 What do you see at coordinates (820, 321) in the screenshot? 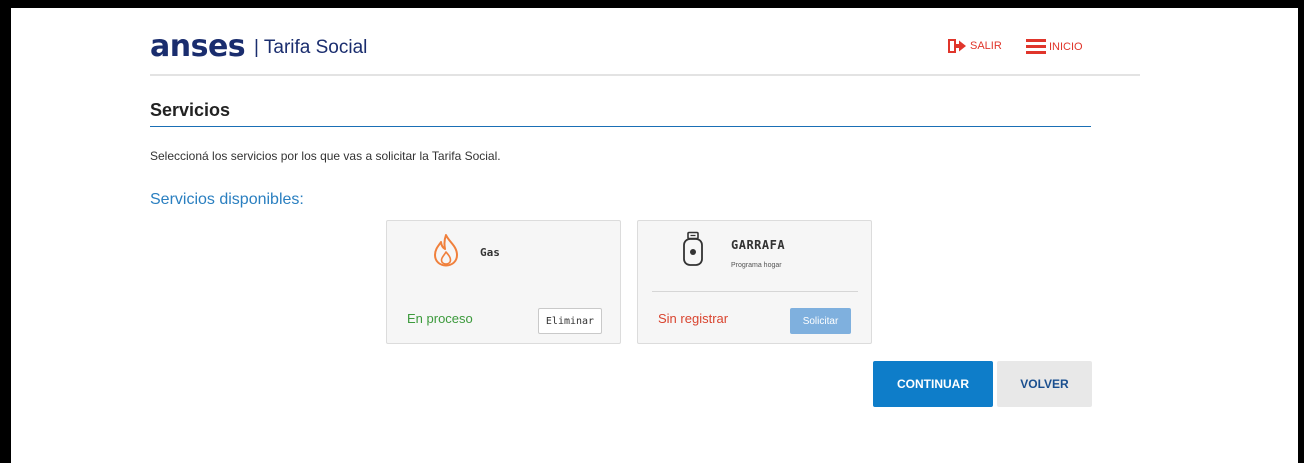
I see `solicitar-button: Solicitar` at bounding box center [820, 321].